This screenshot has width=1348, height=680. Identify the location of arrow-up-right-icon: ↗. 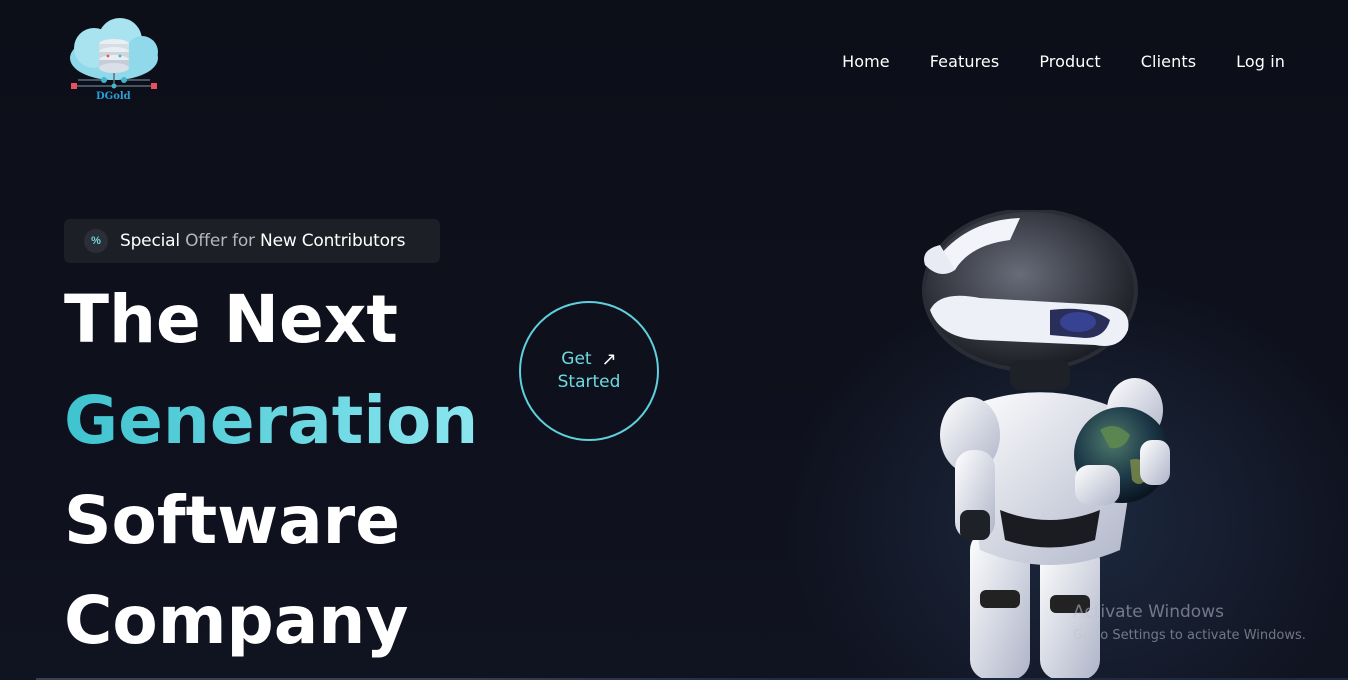
(609, 359).